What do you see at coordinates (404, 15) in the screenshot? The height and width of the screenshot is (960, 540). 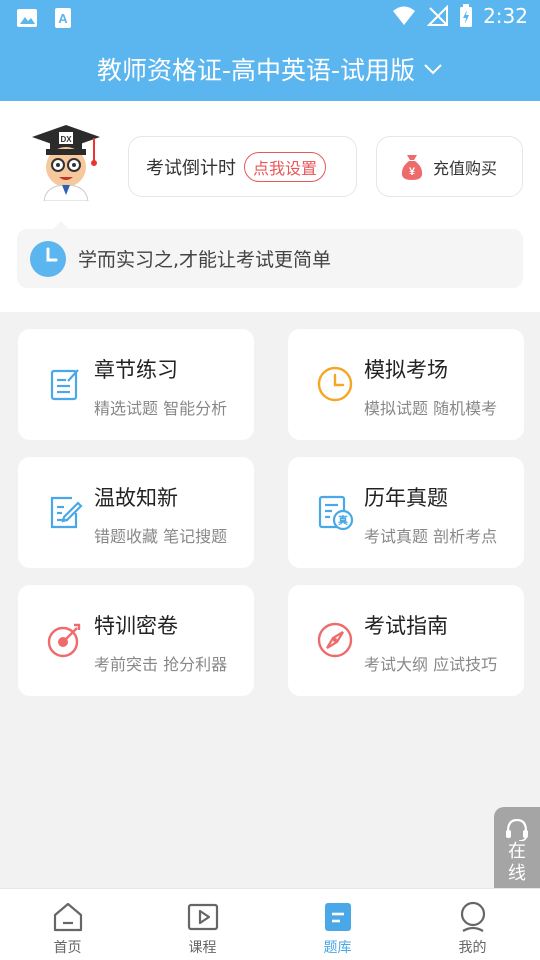 I see `wifi-icon` at bounding box center [404, 15].